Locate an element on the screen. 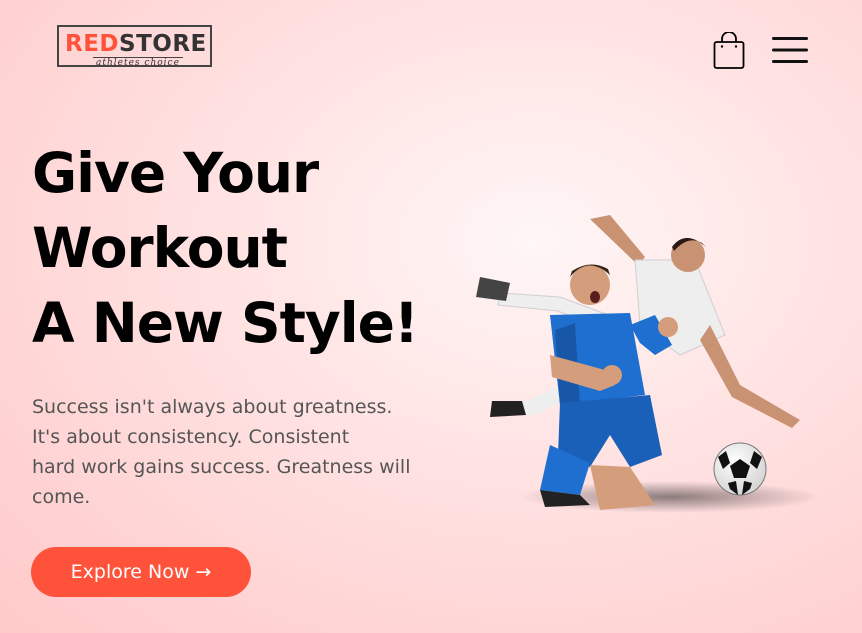 Image resolution: width=862 pixels, height=633 pixels. hero-title-line: Give Your is located at coordinates (175, 173).